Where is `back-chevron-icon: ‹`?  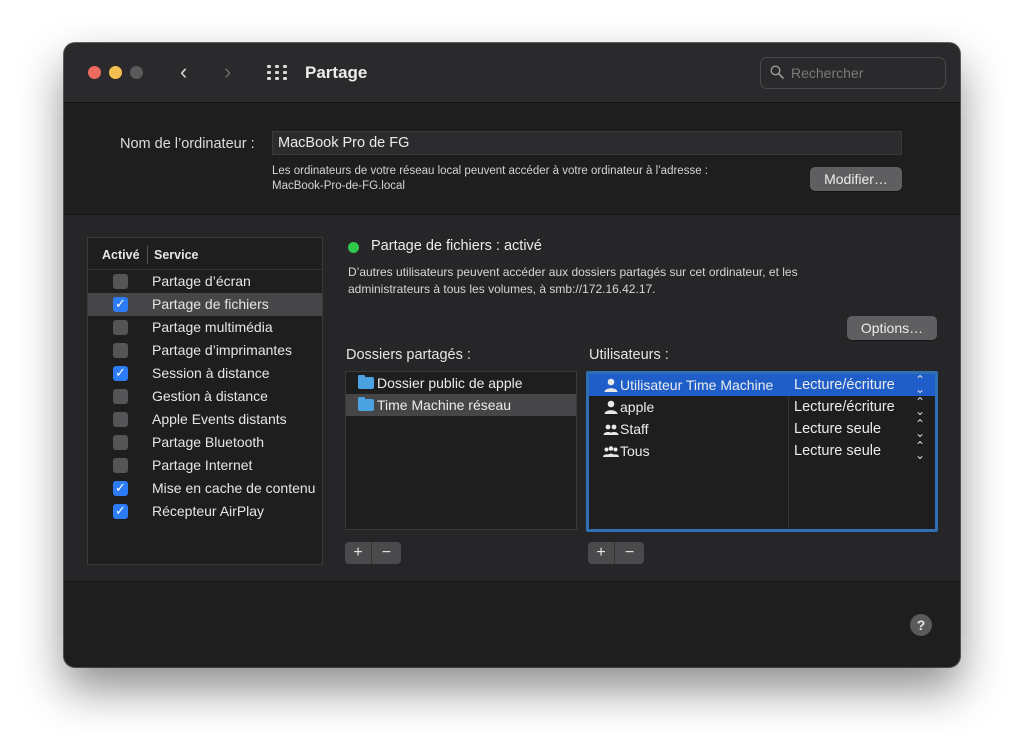 back-chevron-icon: ‹ is located at coordinates (183, 72).